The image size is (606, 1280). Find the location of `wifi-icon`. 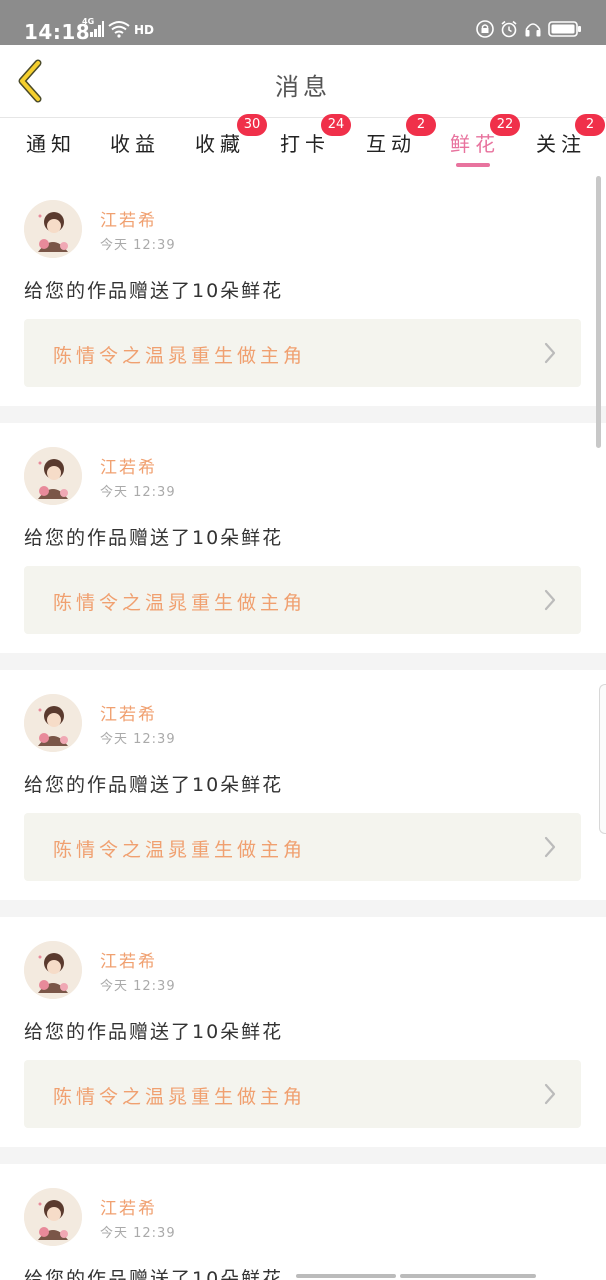

wifi-icon is located at coordinates (119, 29).